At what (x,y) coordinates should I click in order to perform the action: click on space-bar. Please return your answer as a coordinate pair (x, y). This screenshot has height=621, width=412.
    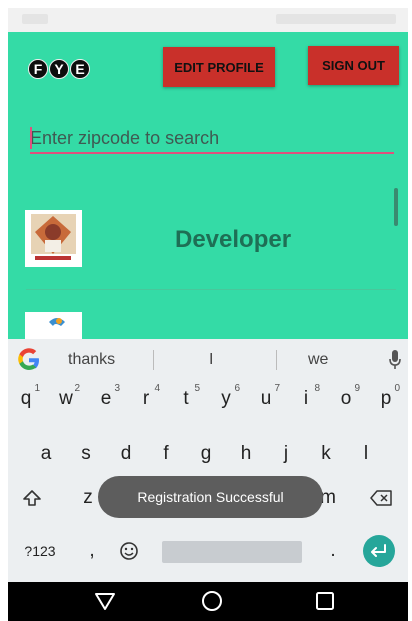
    Looking at the image, I should click on (232, 552).